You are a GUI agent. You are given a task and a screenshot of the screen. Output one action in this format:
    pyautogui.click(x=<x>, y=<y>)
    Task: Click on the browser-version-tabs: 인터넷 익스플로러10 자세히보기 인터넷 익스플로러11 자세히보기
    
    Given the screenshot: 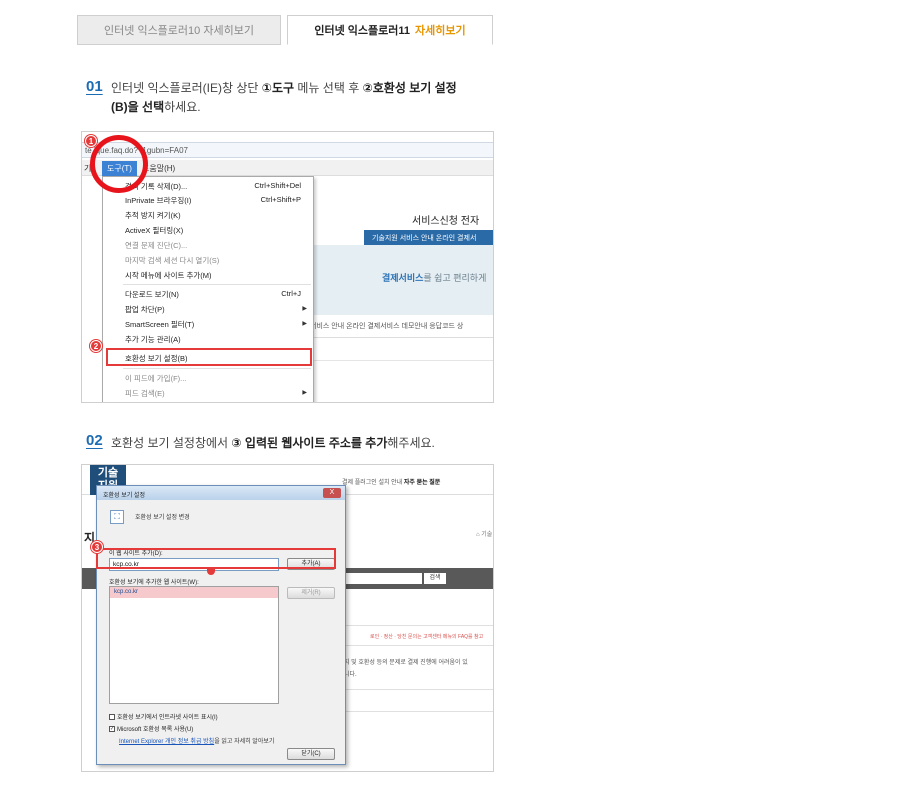 What is the action you would take?
    pyautogui.click(x=285, y=30)
    